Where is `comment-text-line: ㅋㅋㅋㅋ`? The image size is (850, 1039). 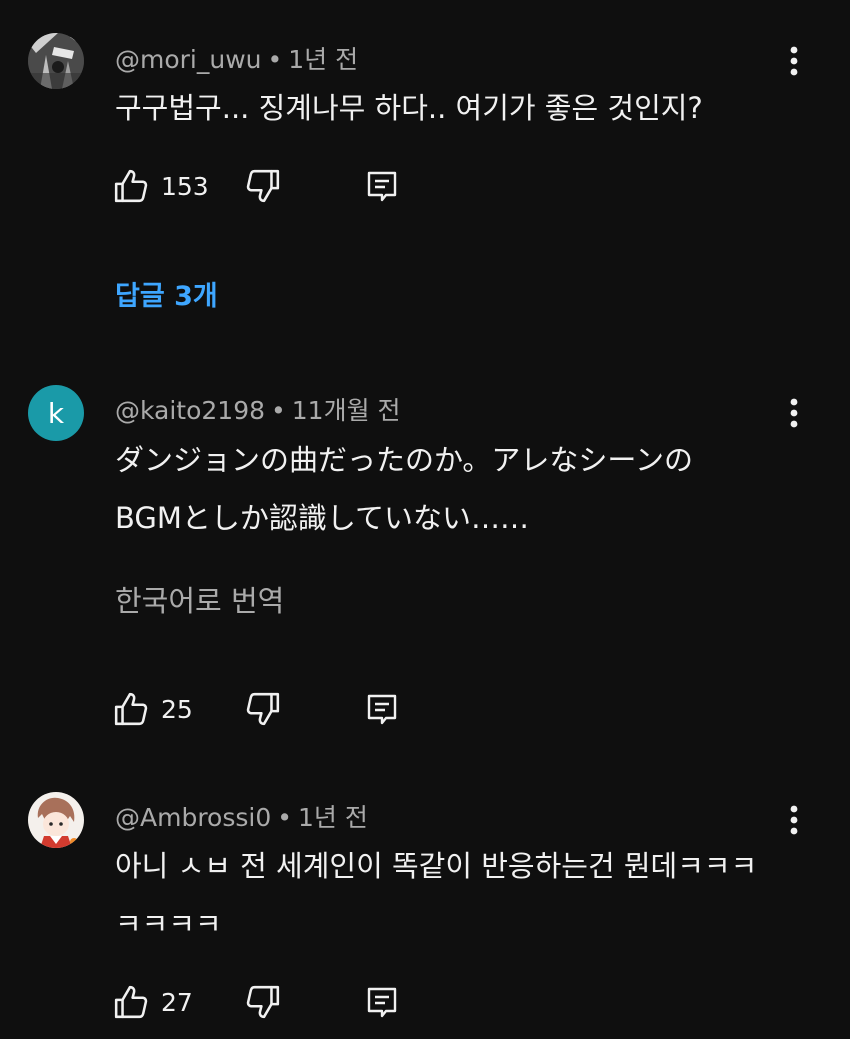
comment-text-line: ㅋㅋㅋㅋ is located at coordinates (168, 924).